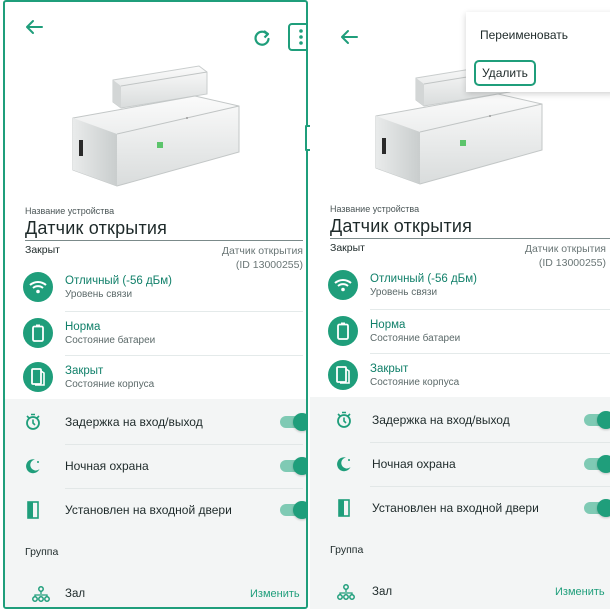  Describe the element at coordinates (297, 37) in the screenshot. I see `more-options-button` at that location.